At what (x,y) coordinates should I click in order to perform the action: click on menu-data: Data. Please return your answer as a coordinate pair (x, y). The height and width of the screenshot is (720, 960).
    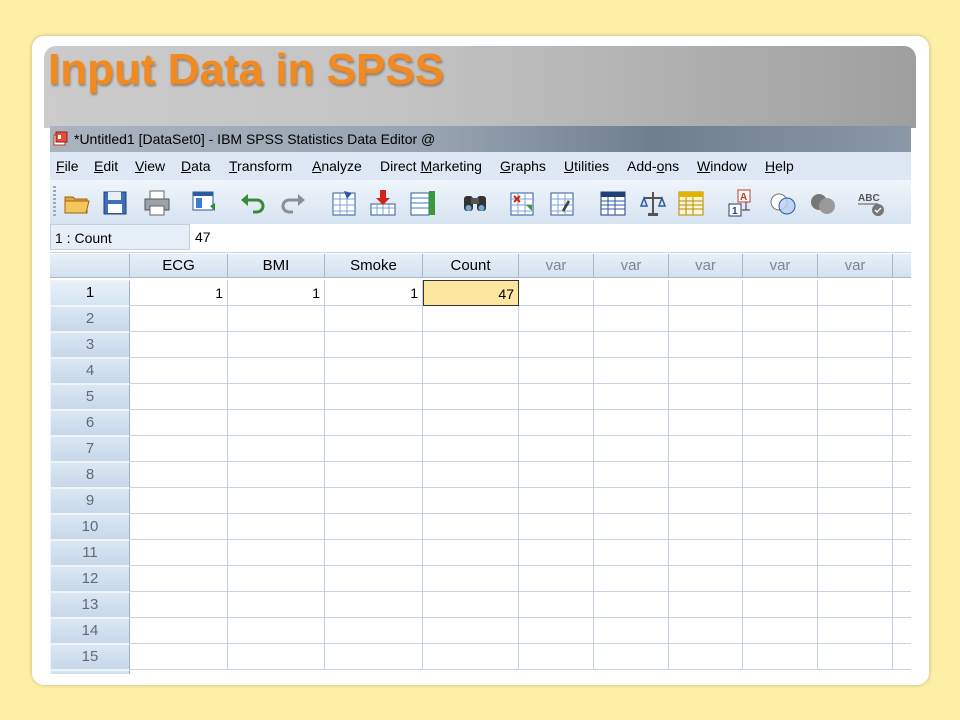
    Looking at the image, I should click on (196, 166).